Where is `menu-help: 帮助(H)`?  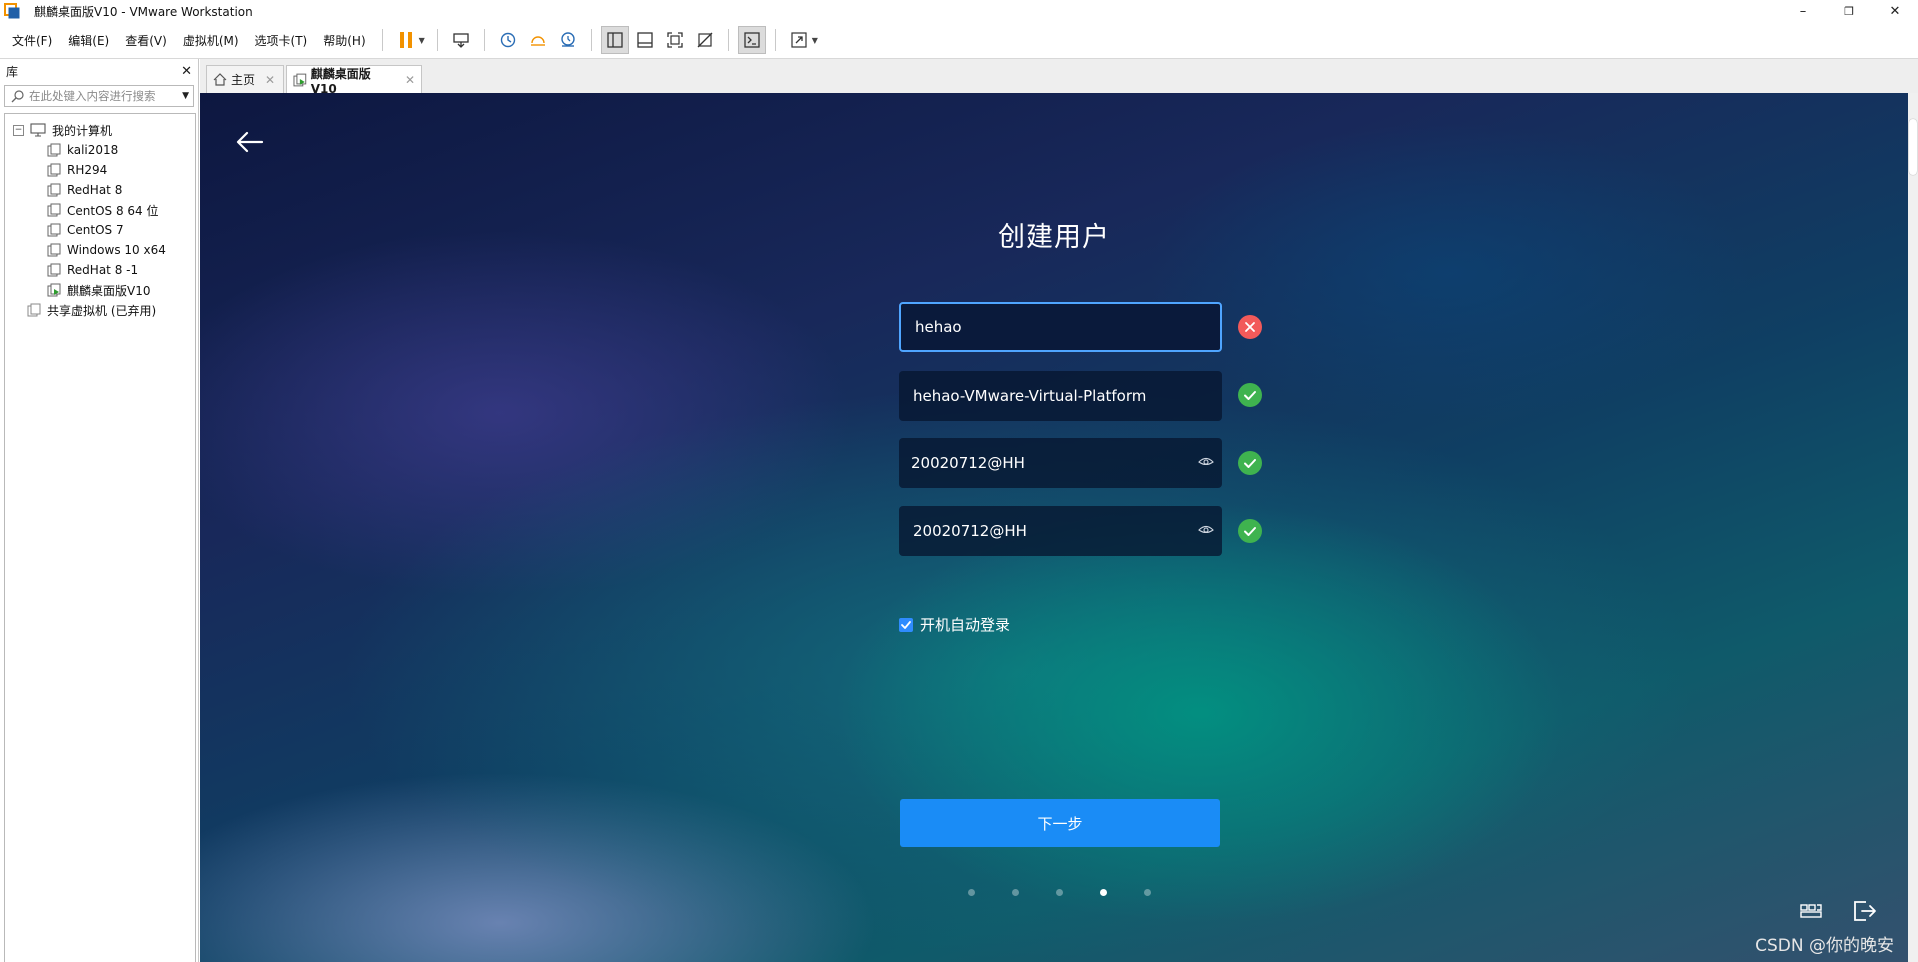
menu-help: 帮助(H) is located at coordinates (344, 40).